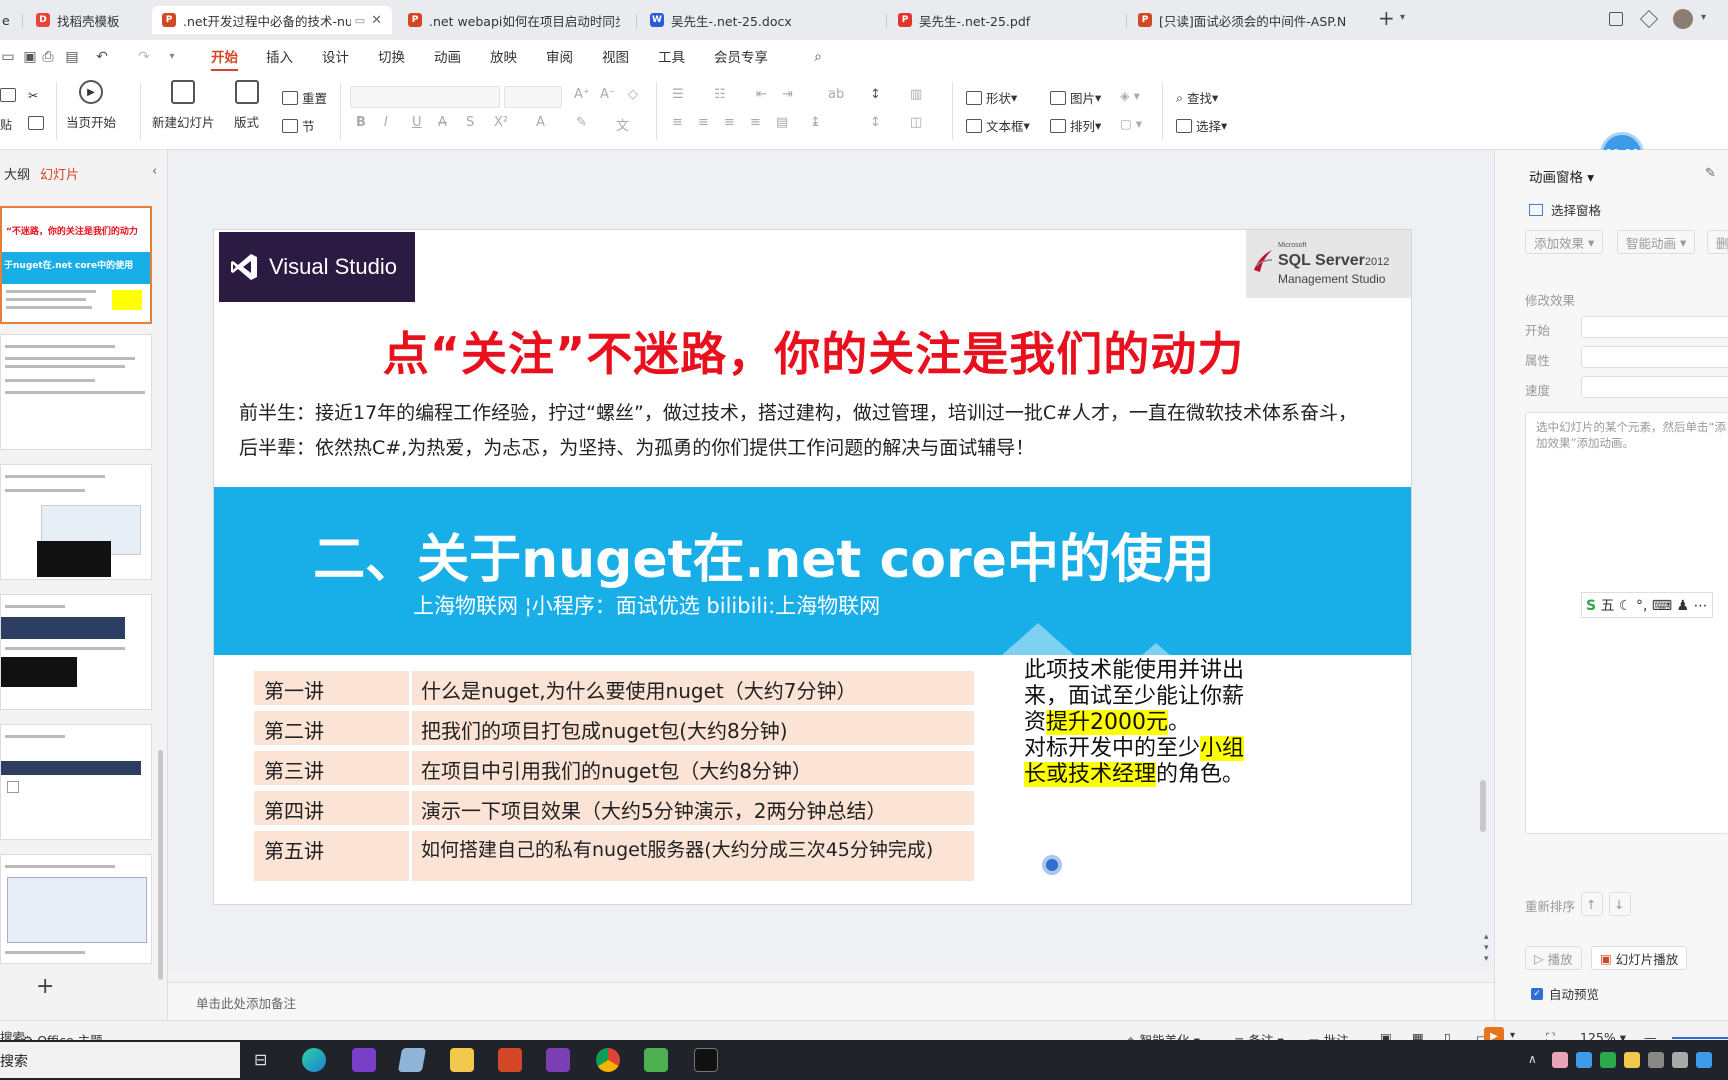 This screenshot has width=1728, height=1080. What do you see at coordinates (364, 1060) in the screenshot?
I see `visual-studio-taskbar-icon` at bounding box center [364, 1060].